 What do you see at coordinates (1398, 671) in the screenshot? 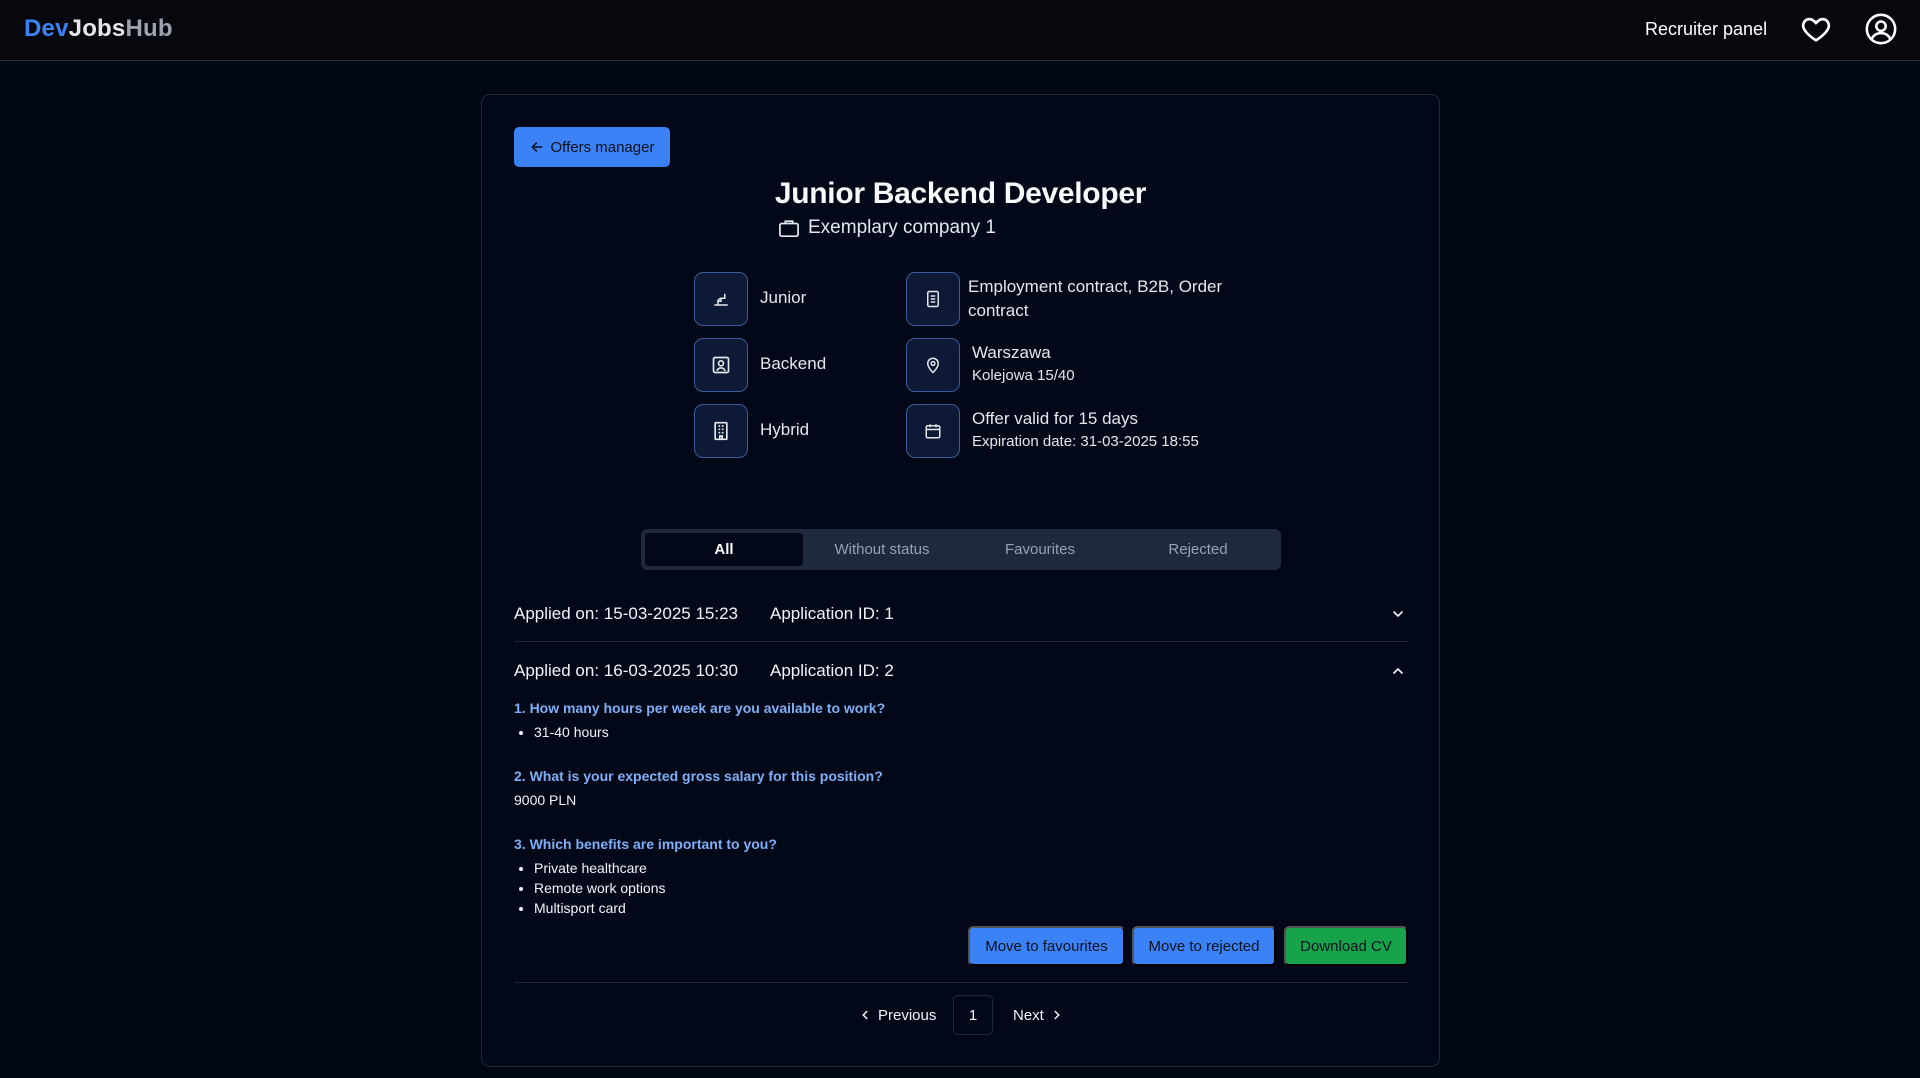
I see `chevron-up-icon` at bounding box center [1398, 671].